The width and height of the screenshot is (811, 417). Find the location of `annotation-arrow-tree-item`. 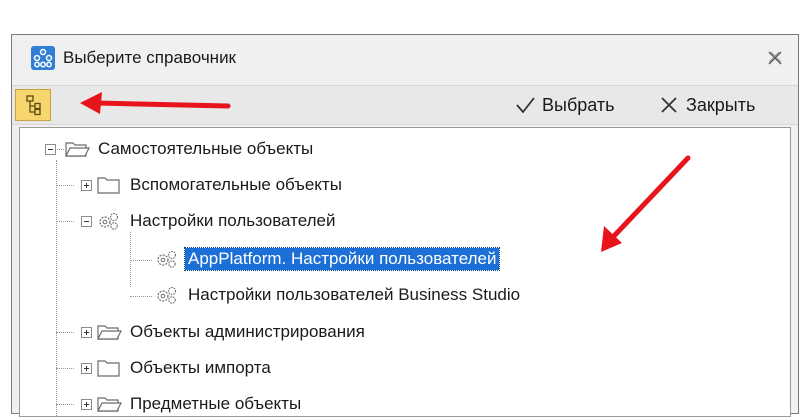

annotation-arrow-tree-item is located at coordinates (646, 203).